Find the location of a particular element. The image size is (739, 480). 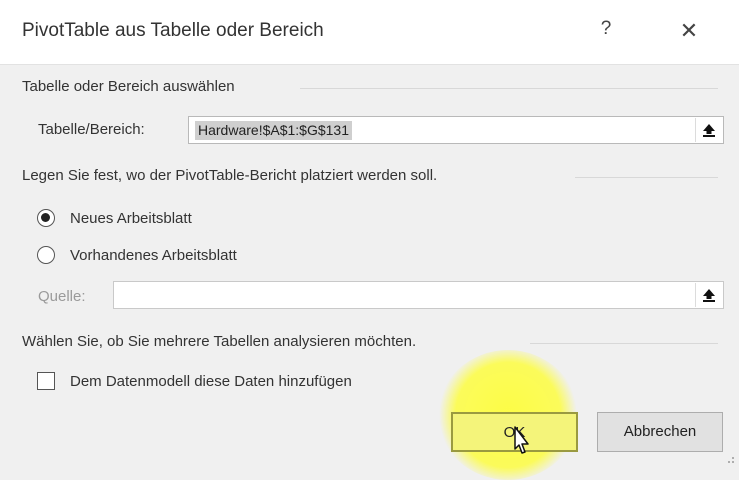

source-collapse-button is located at coordinates (708, 295).